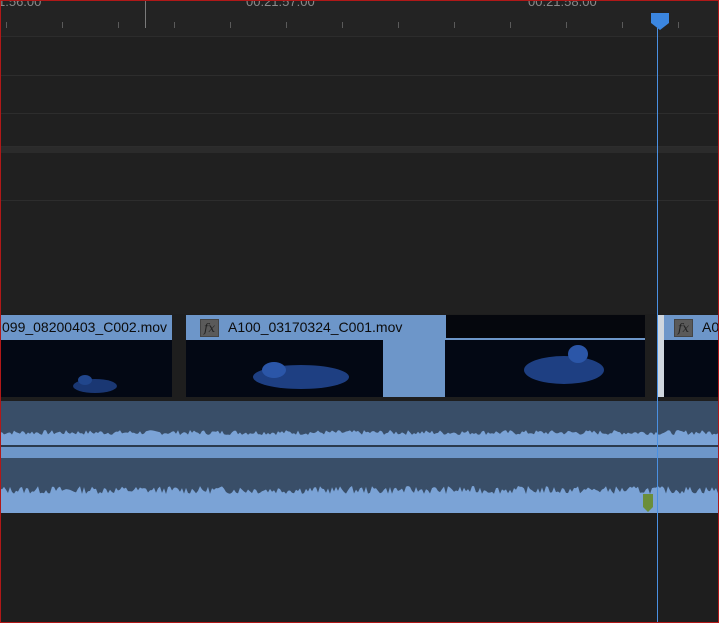 The image size is (719, 623). I want to click on clip-header-extension, so click(545, 327).